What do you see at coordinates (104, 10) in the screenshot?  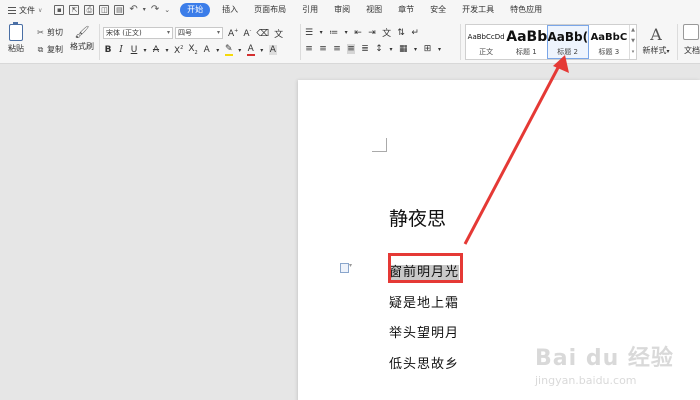 I see `print-preview-icon: ◫` at bounding box center [104, 10].